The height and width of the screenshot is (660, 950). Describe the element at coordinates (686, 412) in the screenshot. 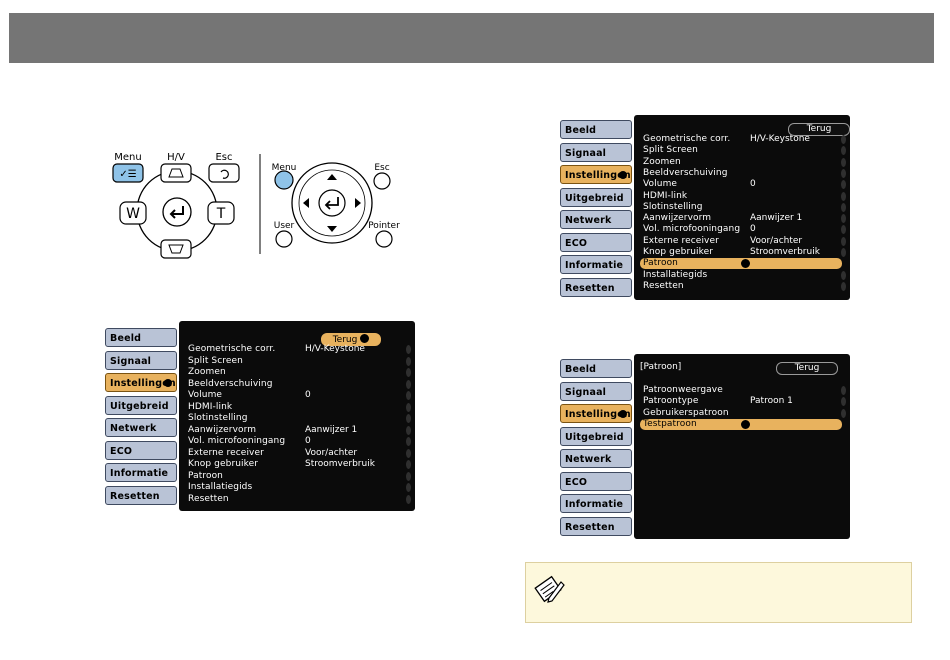

I see `menu-item-label: Gebruikerspatroon` at that location.